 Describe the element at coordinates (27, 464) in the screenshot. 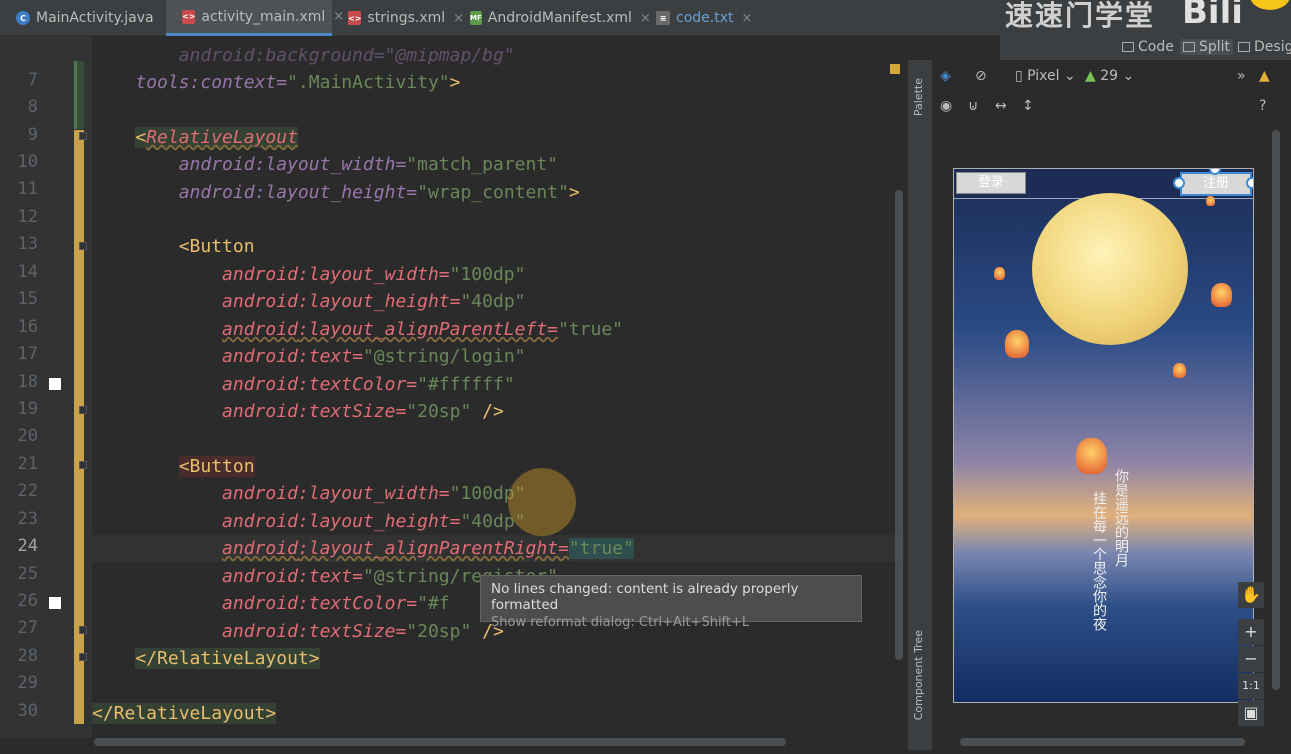

I see `line-number: 21` at that location.